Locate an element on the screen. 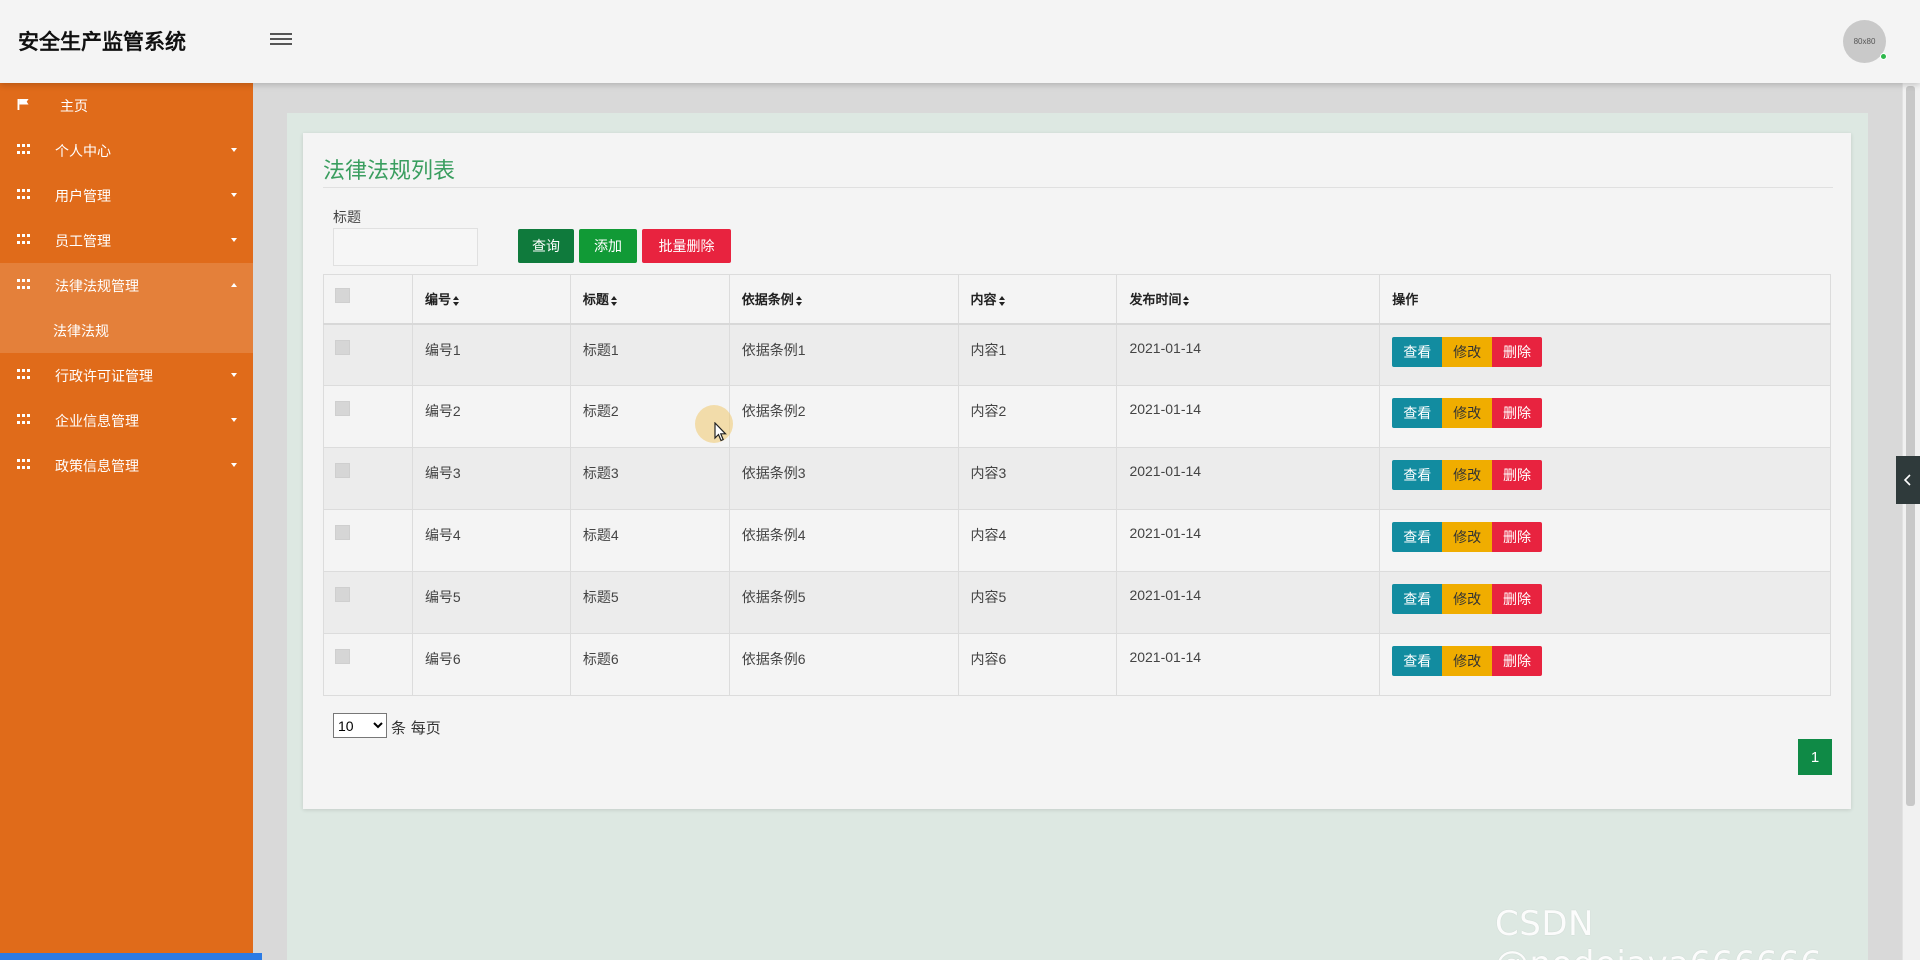 Image resolution: width=1920 pixels, height=960 pixels. table-row: 编号6 标题6 依据条例6 内容6 2021-01-14 查看 修改 删除 is located at coordinates (1077, 664).